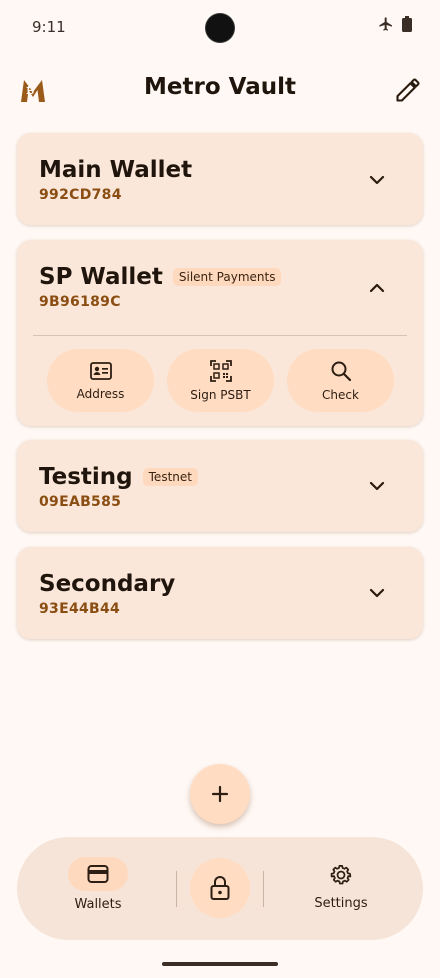 The width and height of the screenshot is (440, 978). Describe the element at coordinates (407, 24) in the screenshot. I see `battery-icon` at that location.